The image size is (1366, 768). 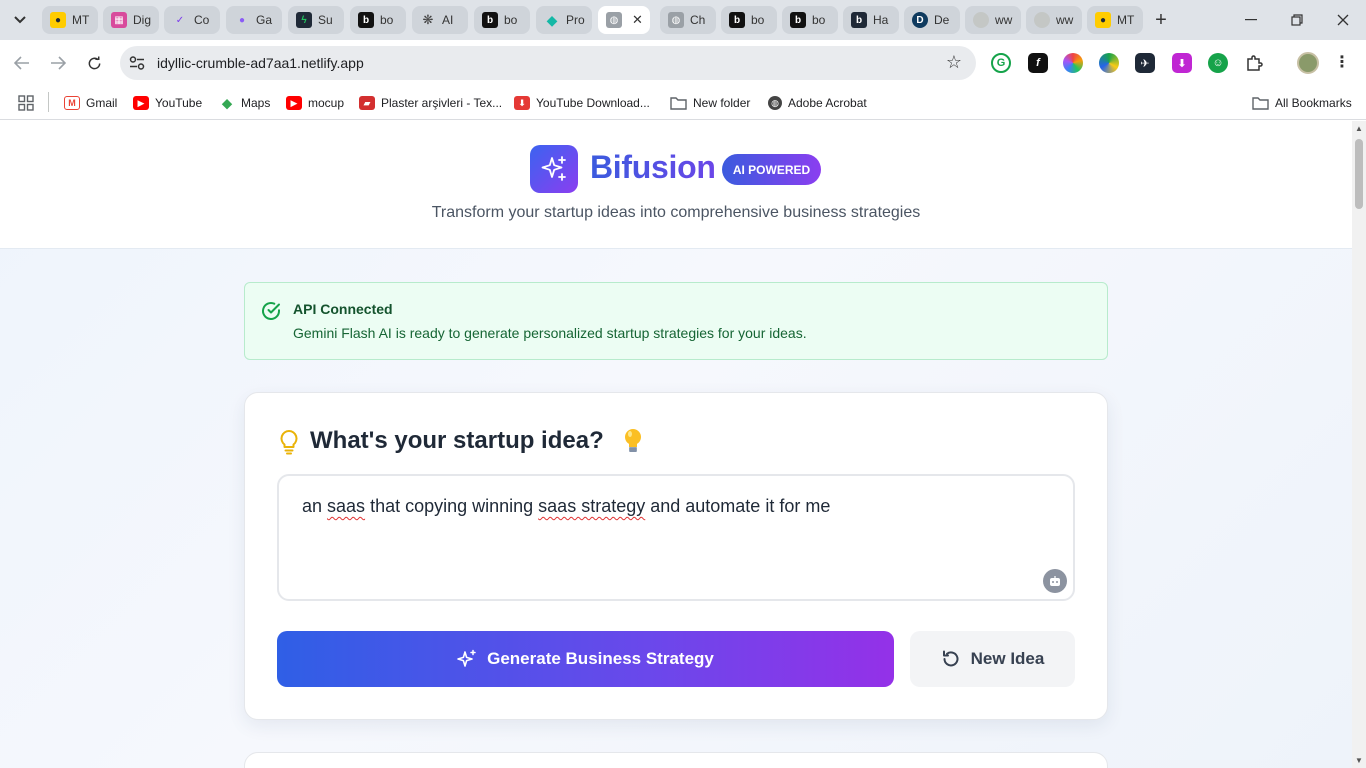 I want to click on check-purple-icon: ✓, so click(x=180, y=20).